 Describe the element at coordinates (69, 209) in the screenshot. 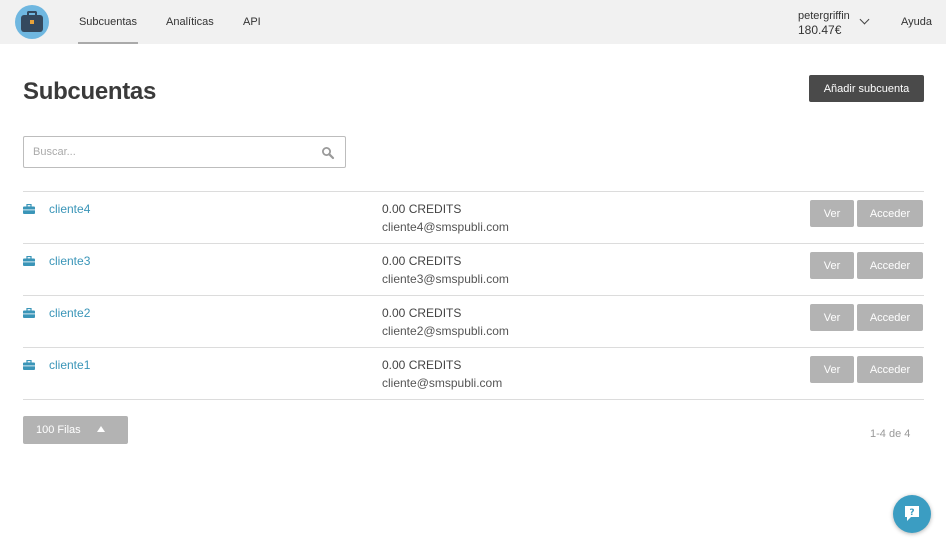

I see `subaccount-name-link: cliente4` at that location.